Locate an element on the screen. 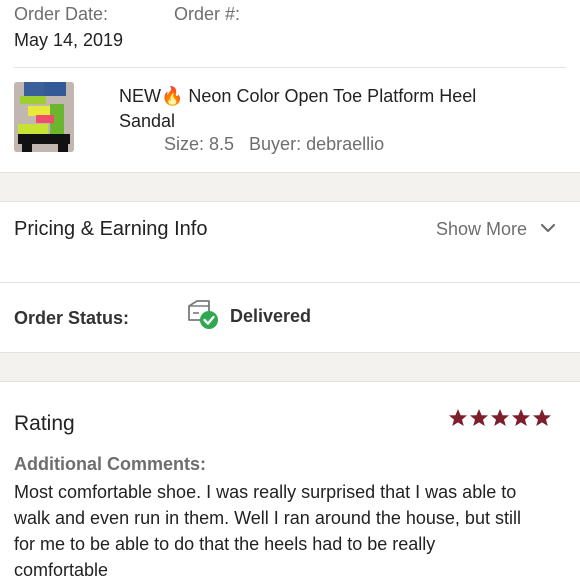 This screenshot has height=583, width=580. rating-title: Rating is located at coordinates (44, 423).